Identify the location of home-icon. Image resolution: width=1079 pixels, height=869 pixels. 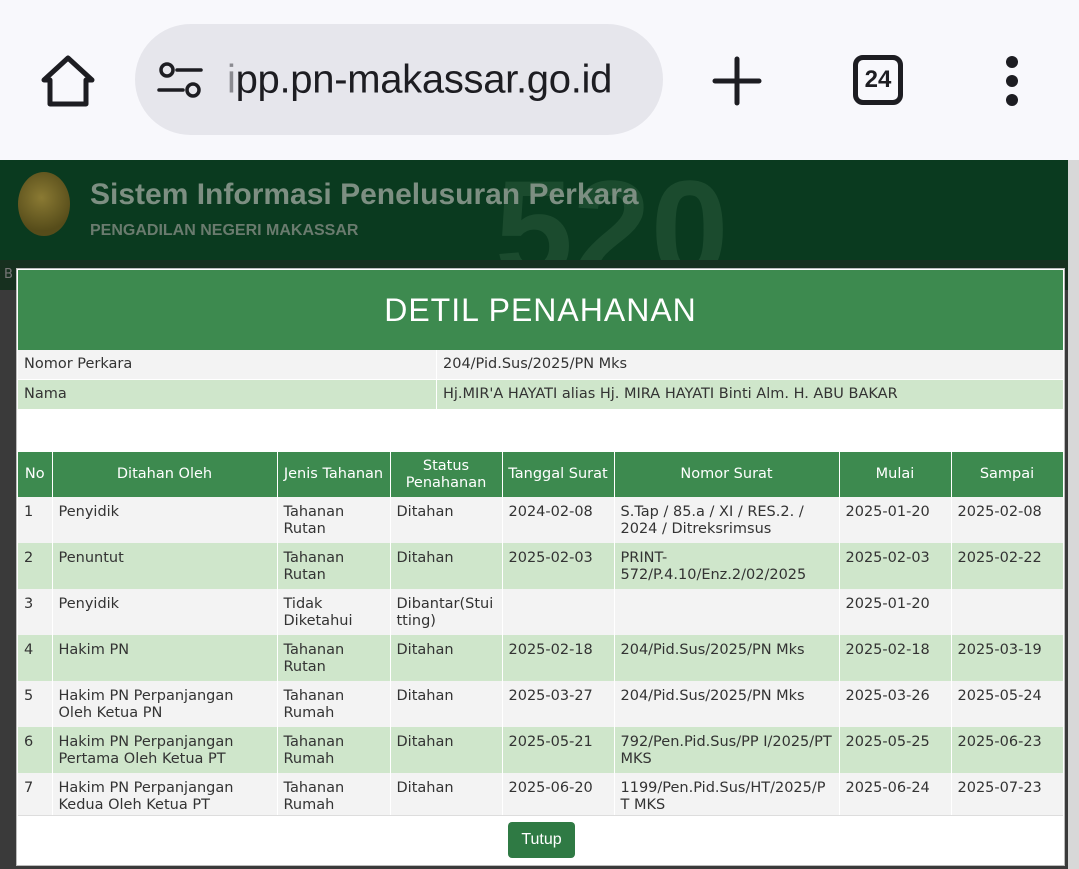
(68, 81).